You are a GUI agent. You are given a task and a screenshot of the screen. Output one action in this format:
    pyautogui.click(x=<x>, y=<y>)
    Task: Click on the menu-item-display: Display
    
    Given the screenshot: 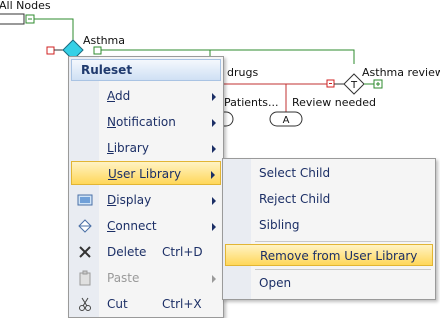 What is the action you would take?
    pyautogui.click(x=146, y=200)
    